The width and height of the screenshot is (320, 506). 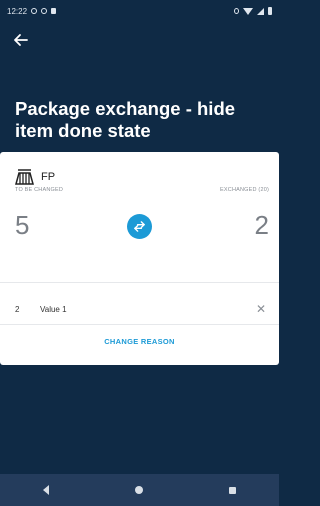 What do you see at coordinates (24, 177) in the screenshot?
I see `package-icon` at bounding box center [24, 177].